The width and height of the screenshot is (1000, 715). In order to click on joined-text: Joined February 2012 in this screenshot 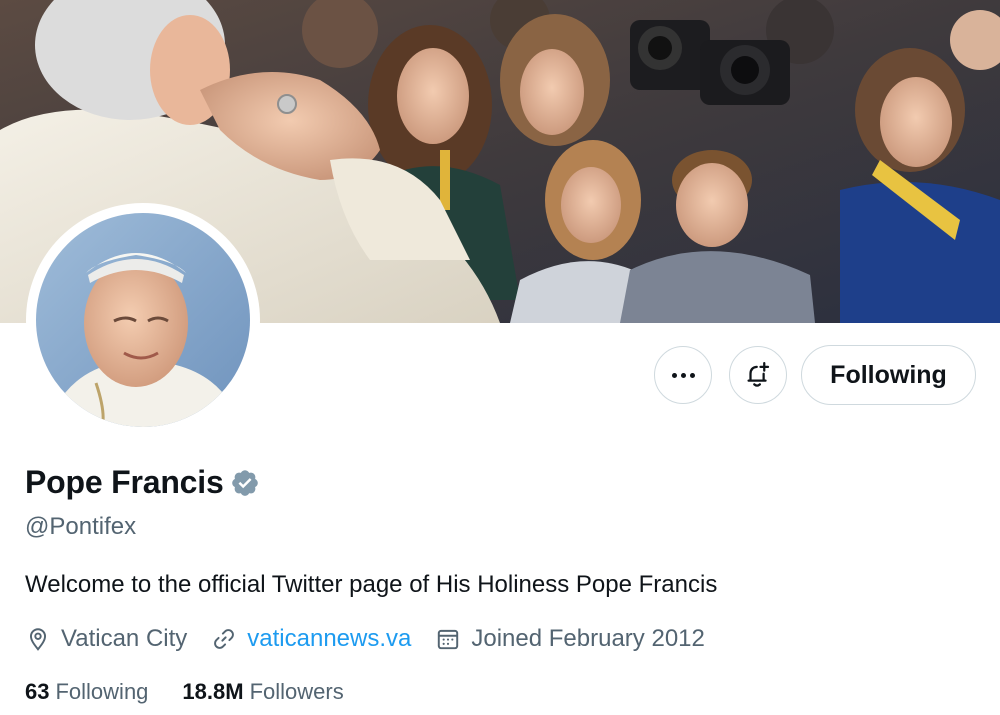, I will do `click(588, 638)`.